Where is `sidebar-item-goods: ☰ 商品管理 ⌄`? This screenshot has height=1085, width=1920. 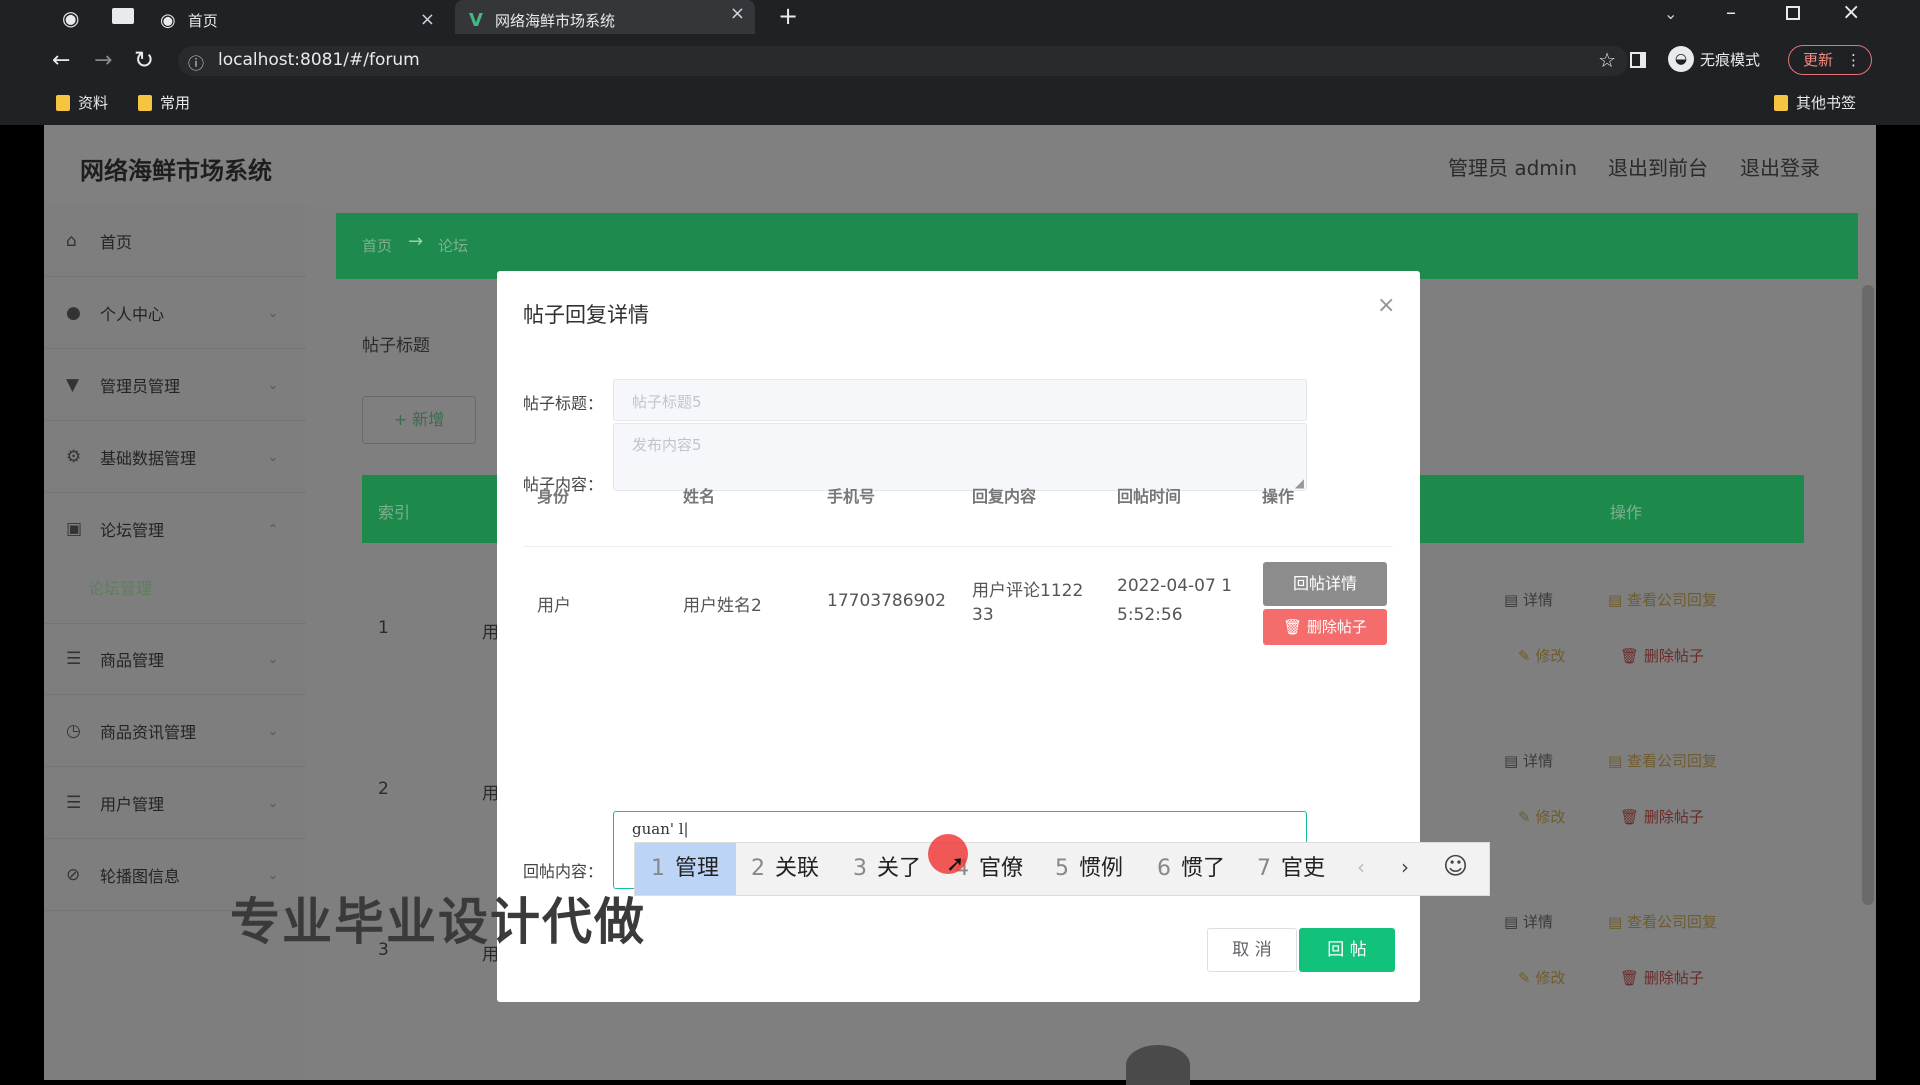
sidebar-item-goods: ☰ 商品管理 ⌄ is located at coordinates (175, 659).